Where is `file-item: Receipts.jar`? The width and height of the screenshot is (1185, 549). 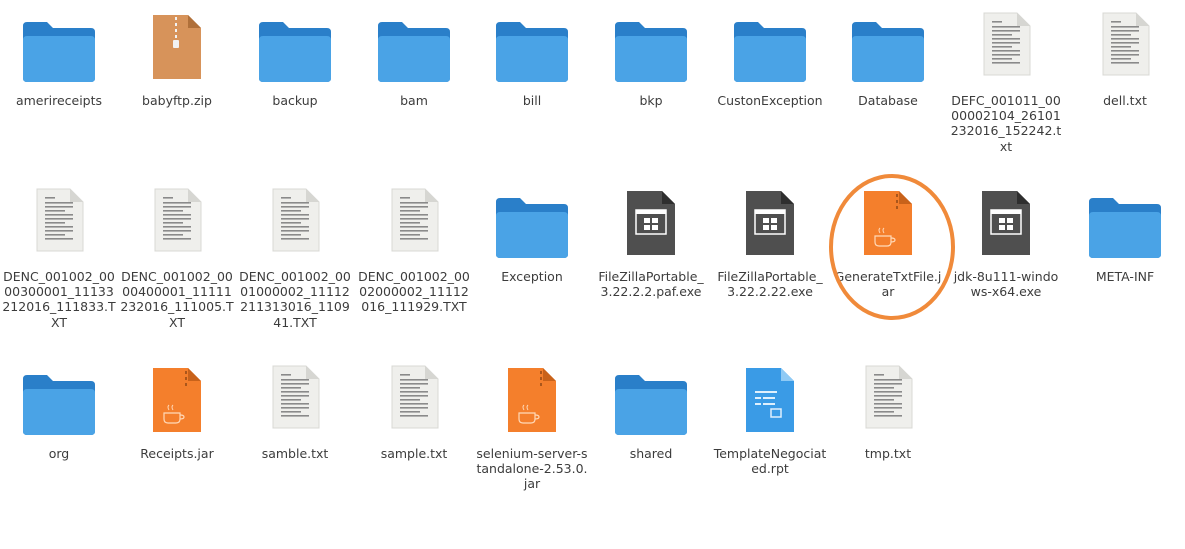
file-item: Receipts.jar is located at coordinates (177, 448).